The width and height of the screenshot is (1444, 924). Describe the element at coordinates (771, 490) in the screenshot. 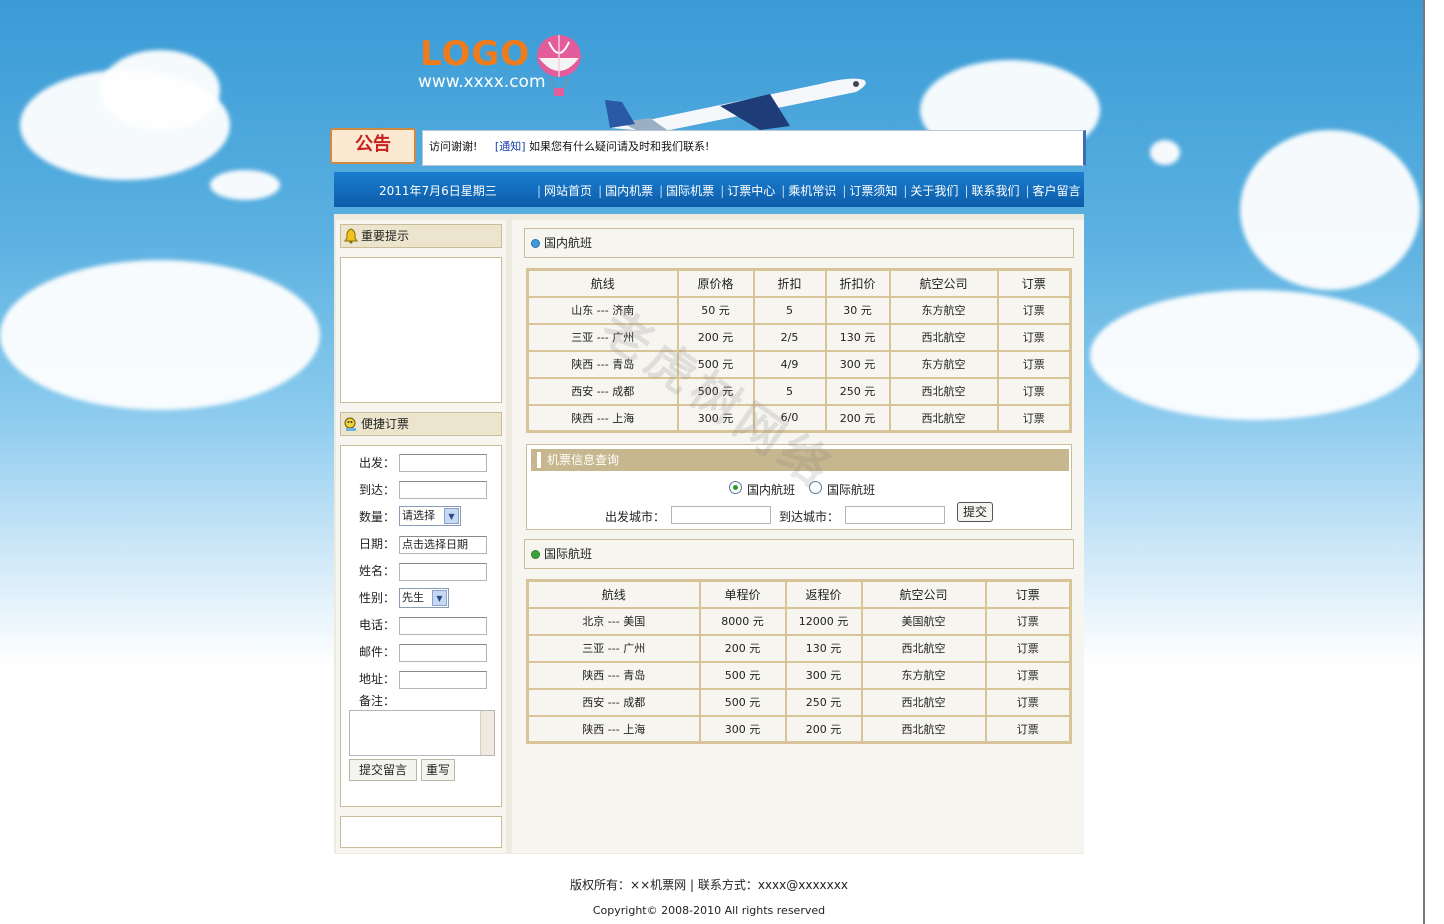

I see `radio-domestic-label: 国内航班` at that location.